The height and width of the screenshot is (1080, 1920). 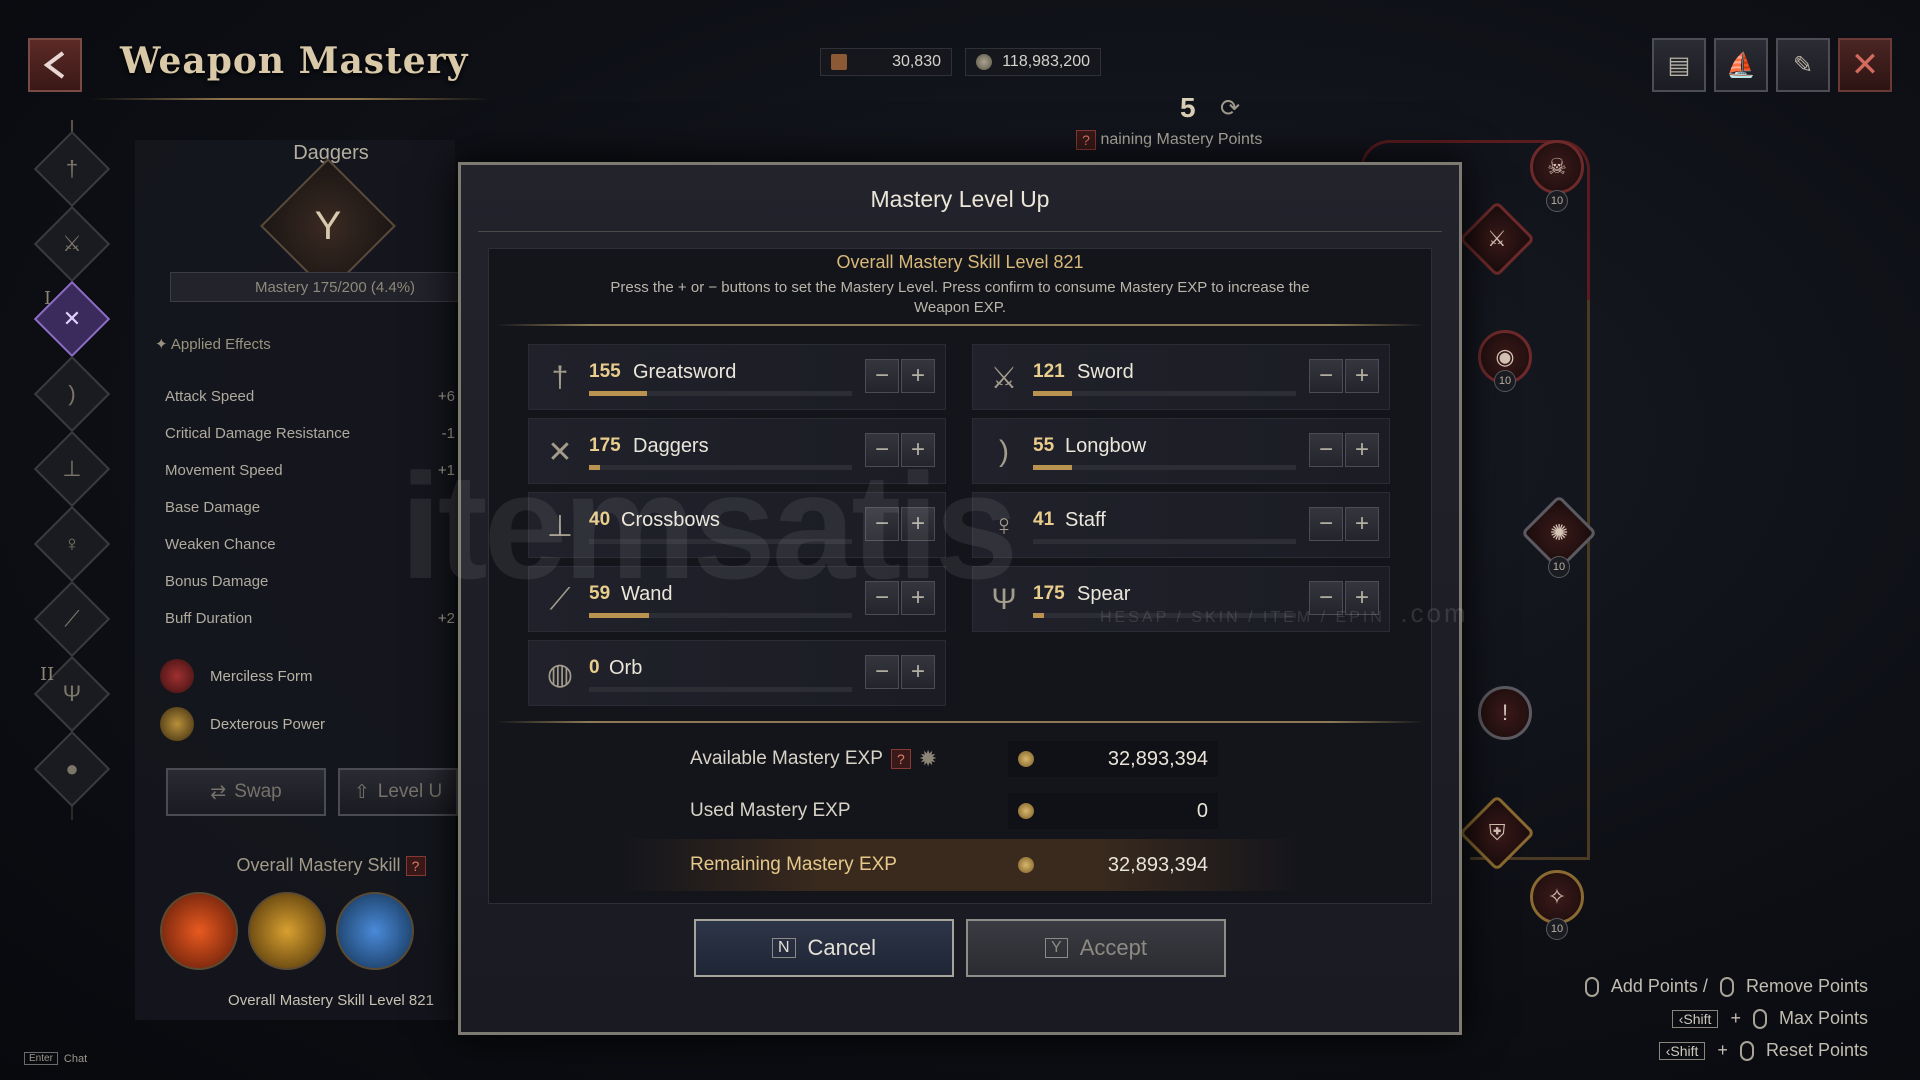 What do you see at coordinates (886, 62) in the screenshot?
I see `currency-1: 30,830` at bounding box center [886, 62].